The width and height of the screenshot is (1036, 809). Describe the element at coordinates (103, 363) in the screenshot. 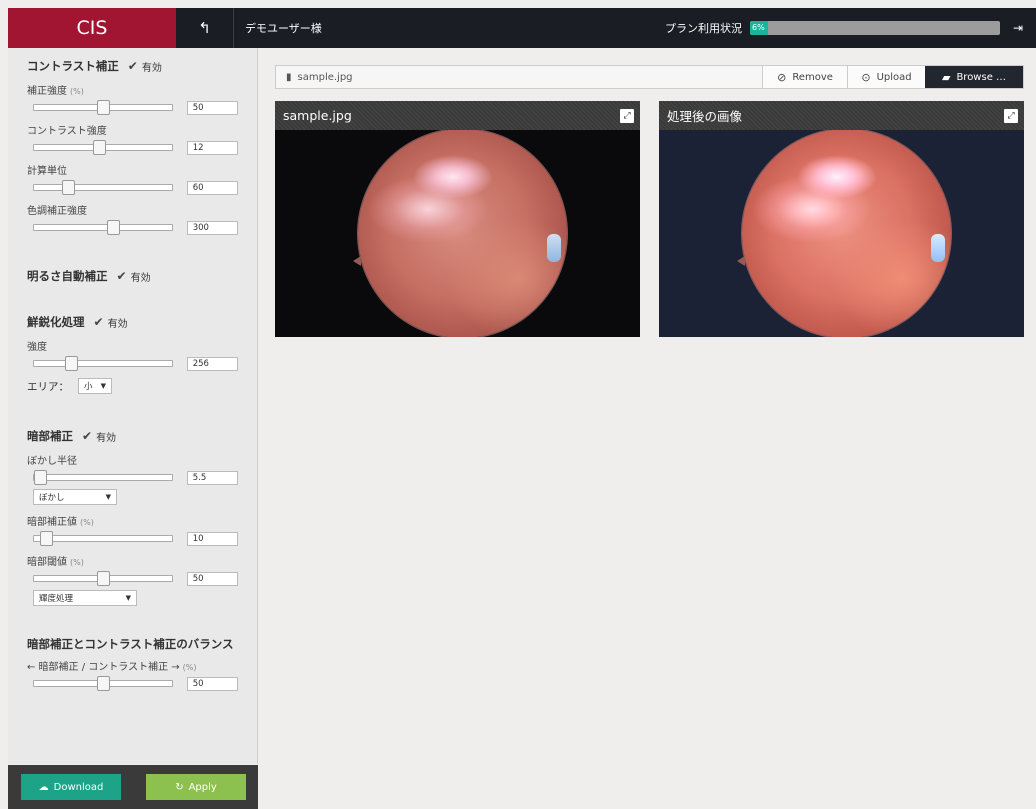

I see `sharpen-strength-slider` at that location.